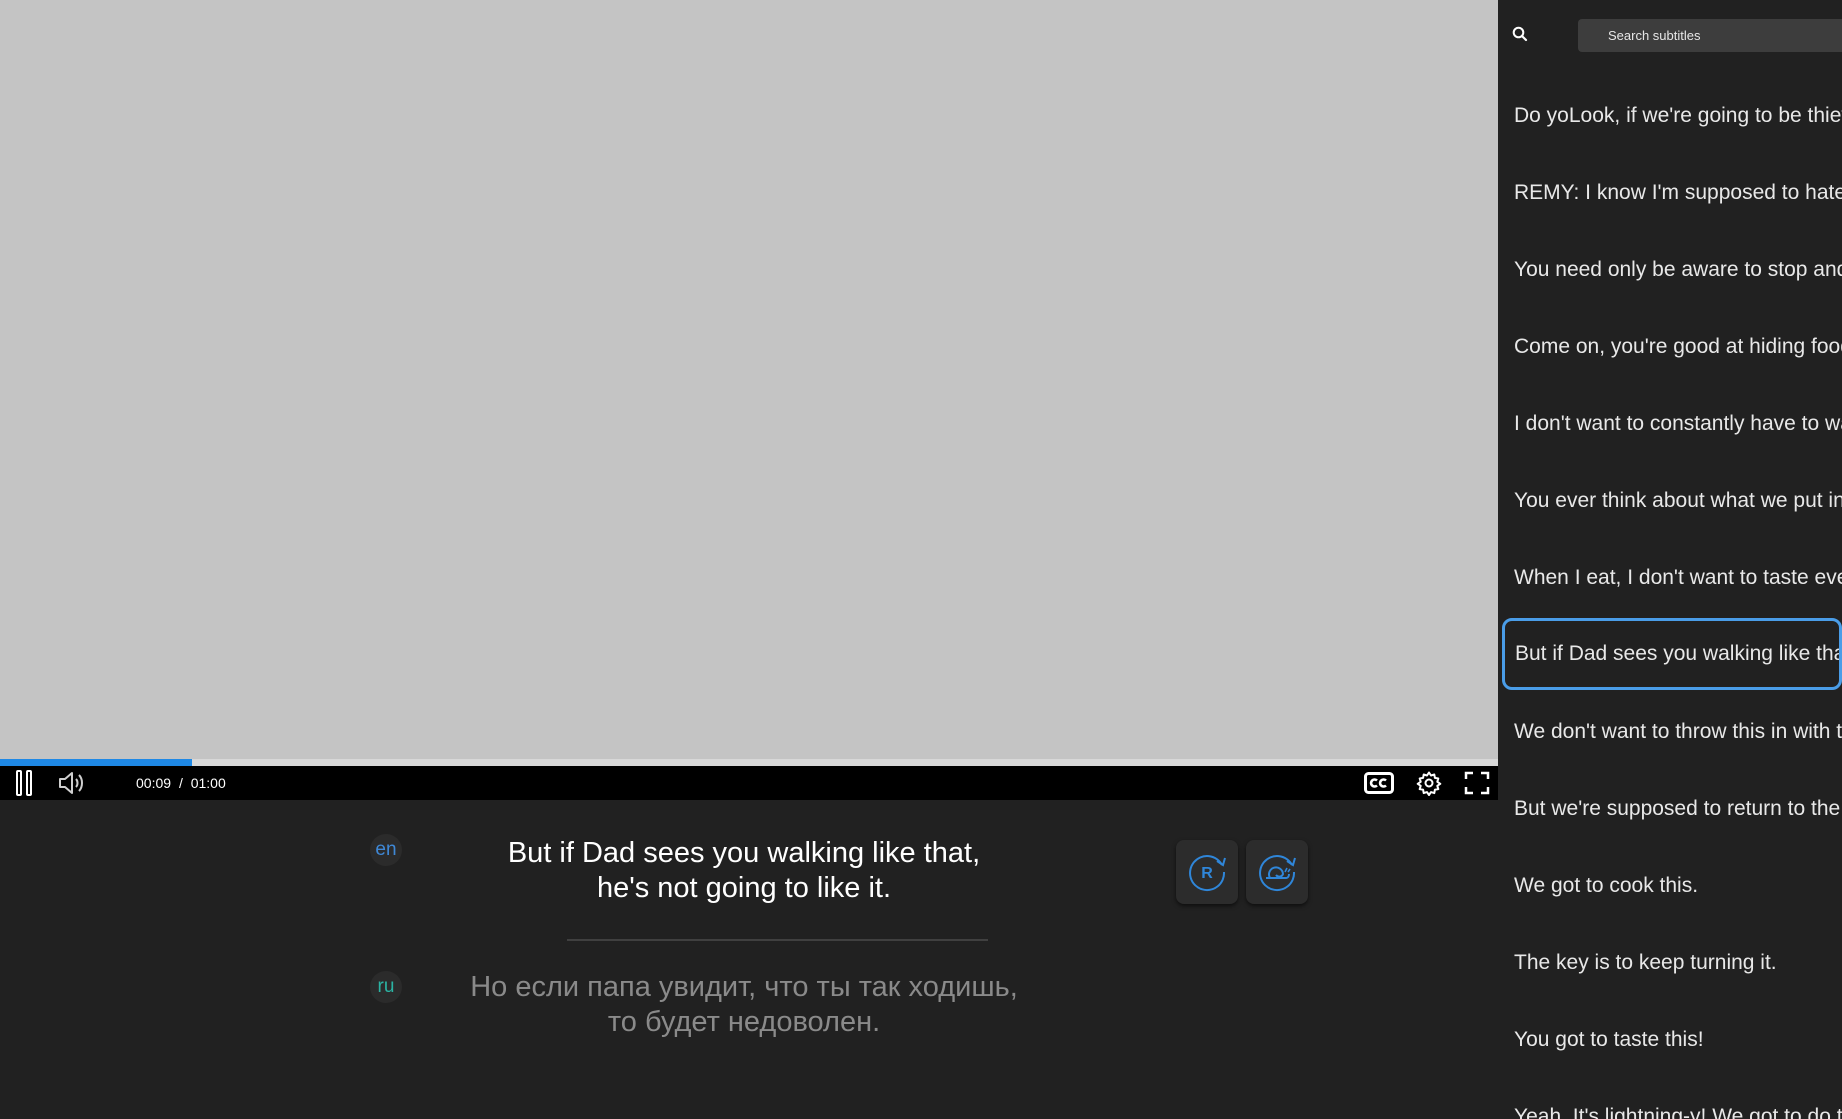  I want to click on subtitle-list-item-text: Yeah. It's lightning-y! We got to do th, so click(1678, 1111).